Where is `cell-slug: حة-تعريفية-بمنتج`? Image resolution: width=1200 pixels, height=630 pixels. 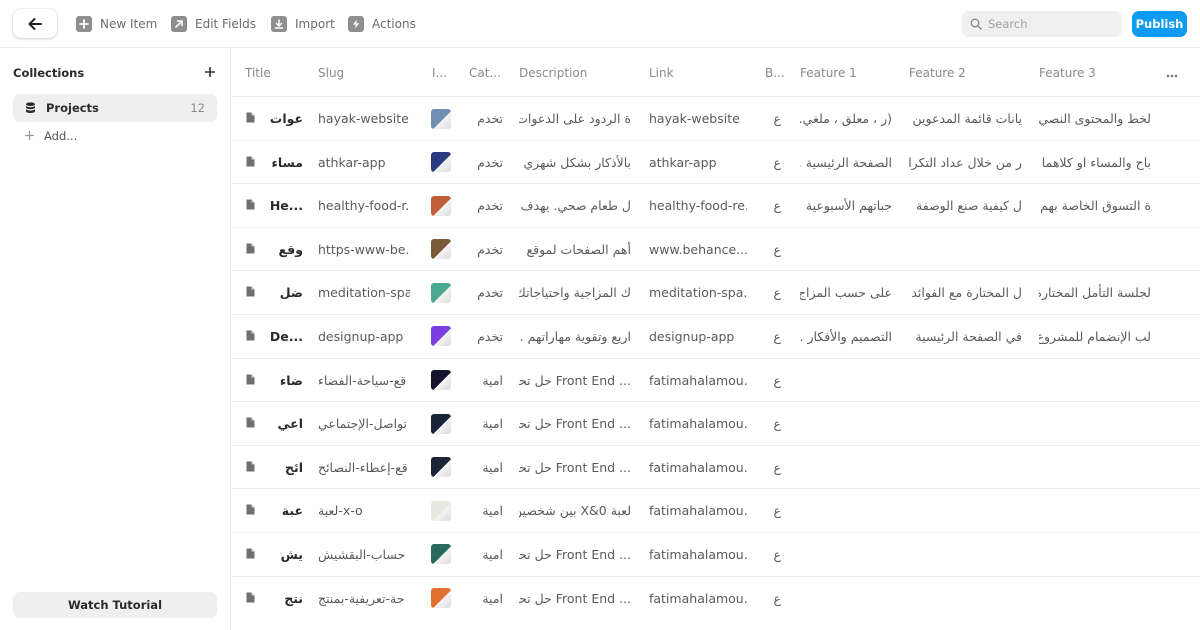
cell-slug: حة-تعريفية-بمنتج is located at coordinates (364, 598).